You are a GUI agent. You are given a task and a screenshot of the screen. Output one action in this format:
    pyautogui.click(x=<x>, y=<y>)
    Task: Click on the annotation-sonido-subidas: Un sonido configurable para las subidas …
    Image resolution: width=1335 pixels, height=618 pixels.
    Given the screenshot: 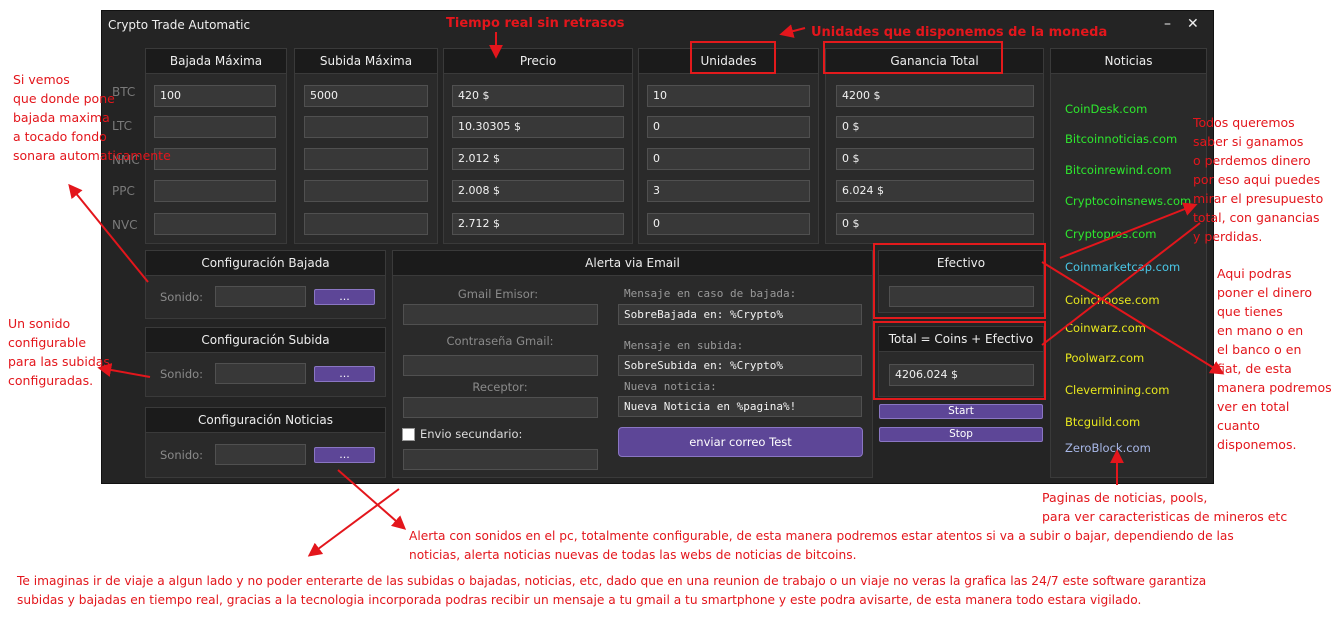 What is the action you would take?
    pyautogui.click(x=59, y=352)
    